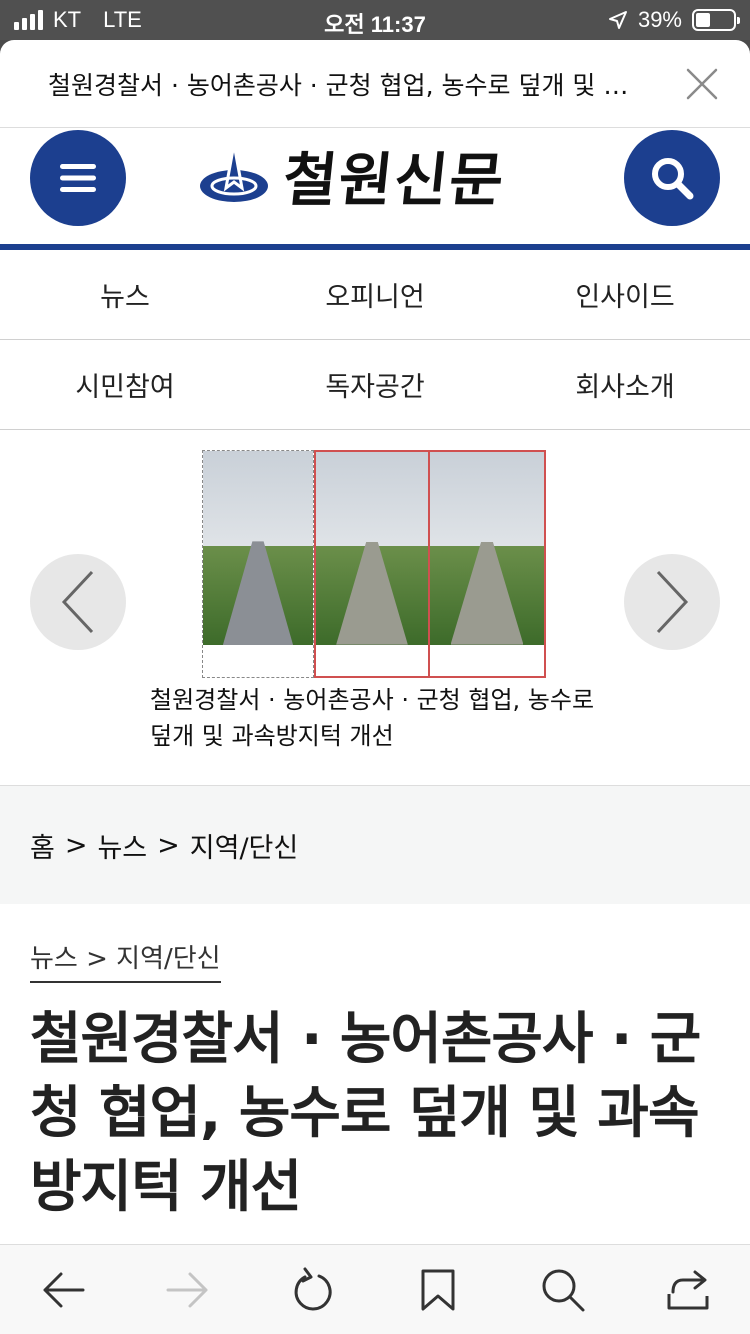  What do you see at coordinates (375, 20) in the screenshot?
I see `status-bar: KT LTE 오전 11:37 39%` at bounding box center [375, 20].